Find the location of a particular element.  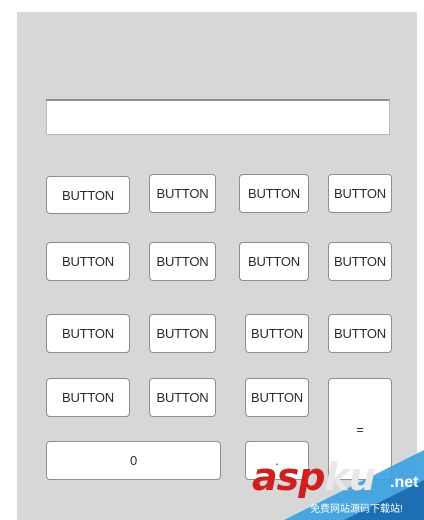

keypad-button-r2c1: BUTTON is located at coordinates (88, 261).